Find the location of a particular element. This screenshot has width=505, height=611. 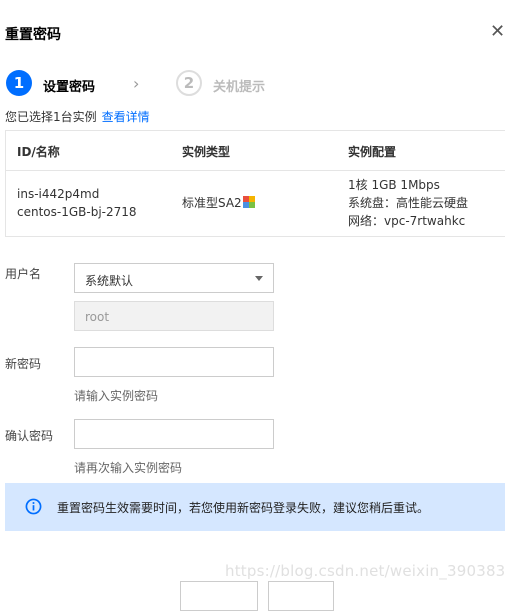

close-icon: ✕ is located at coordinates (497, 32).